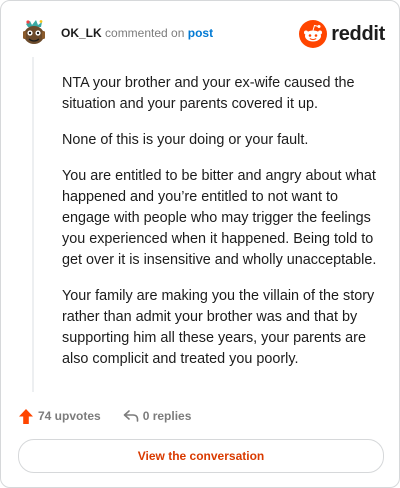  I want to click on username: OK_LK, so click(81, 33).